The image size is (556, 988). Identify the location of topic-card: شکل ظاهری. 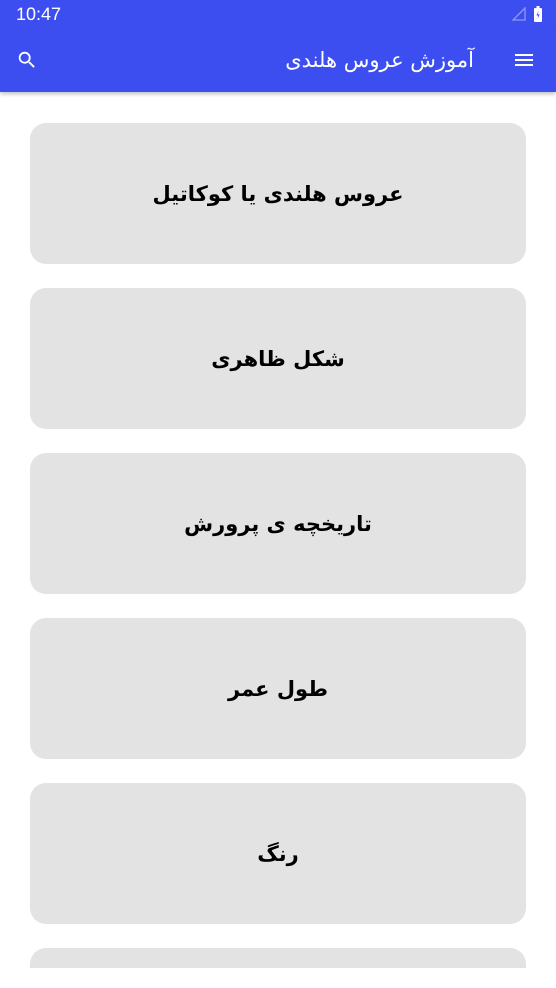
(278, 358).